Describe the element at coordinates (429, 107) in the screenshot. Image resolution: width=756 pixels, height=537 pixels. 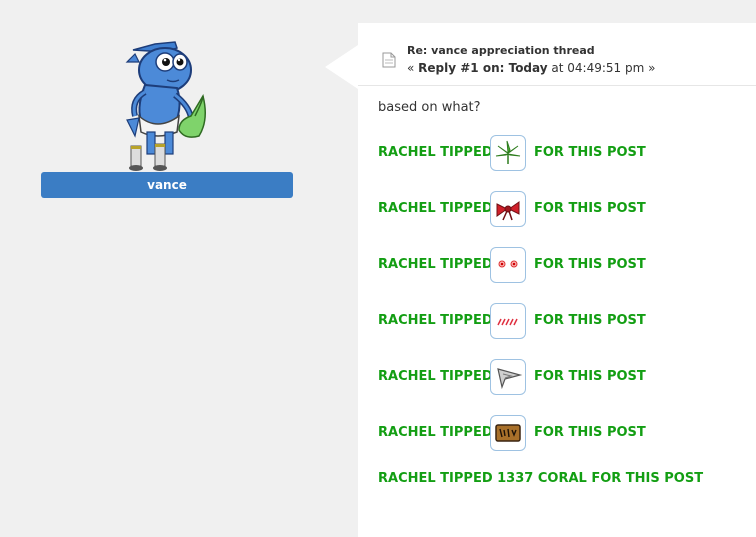
I see `post-body: based on what?` at that location.